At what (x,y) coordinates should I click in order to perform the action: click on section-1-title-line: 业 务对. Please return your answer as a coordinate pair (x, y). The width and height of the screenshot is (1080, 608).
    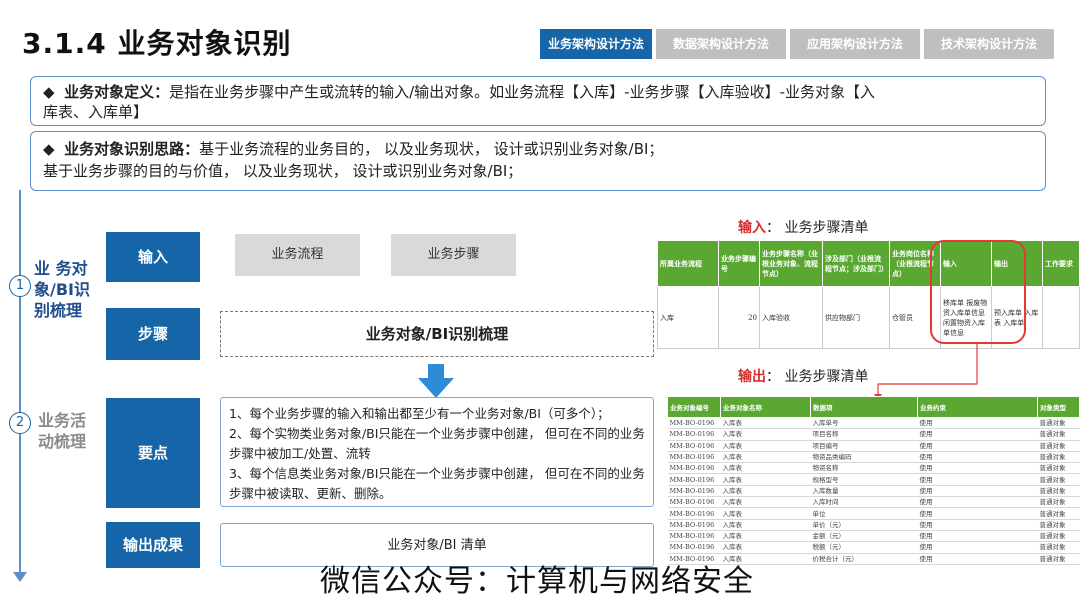
    Looking at the image, I should click on (61, 268).